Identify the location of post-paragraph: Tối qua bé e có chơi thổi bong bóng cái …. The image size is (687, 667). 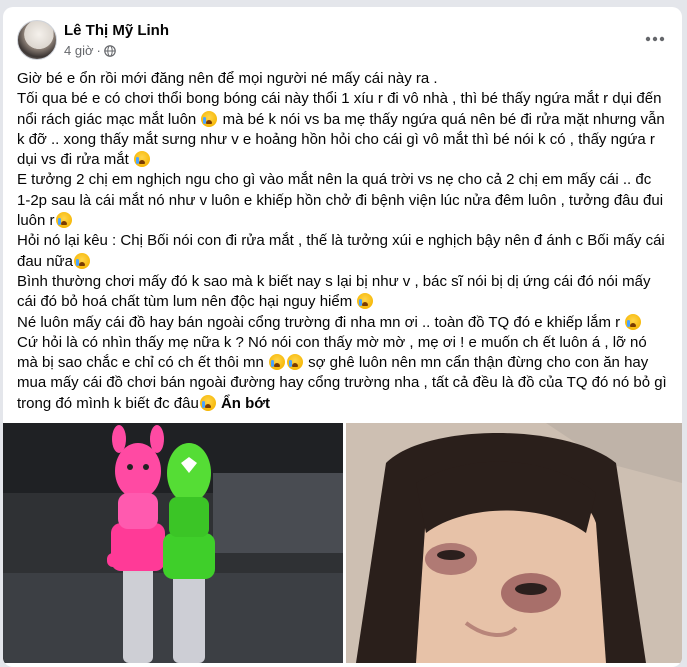
(342, 129).